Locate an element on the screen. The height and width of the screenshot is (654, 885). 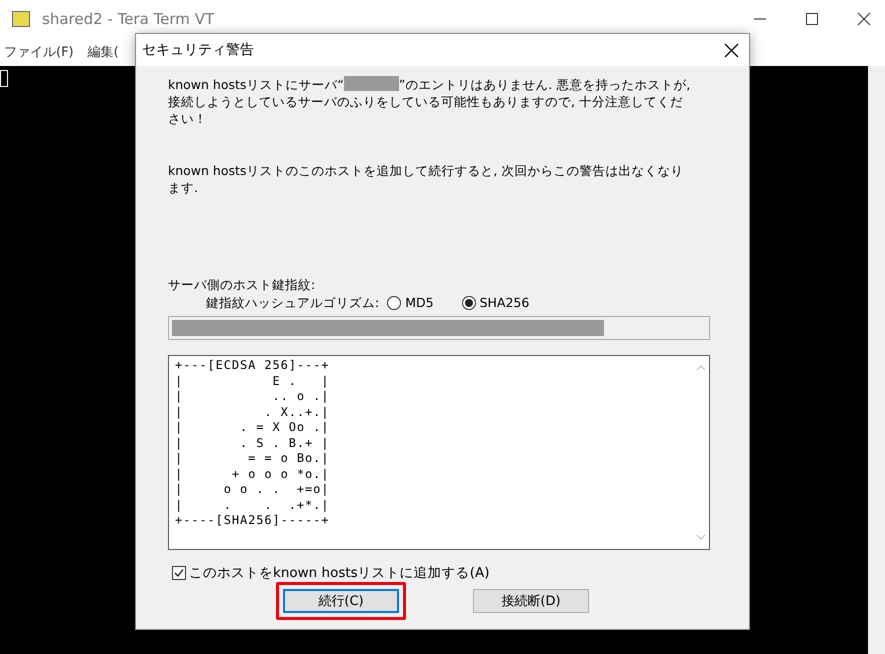
app-icon is located at coordinates (21, 19).